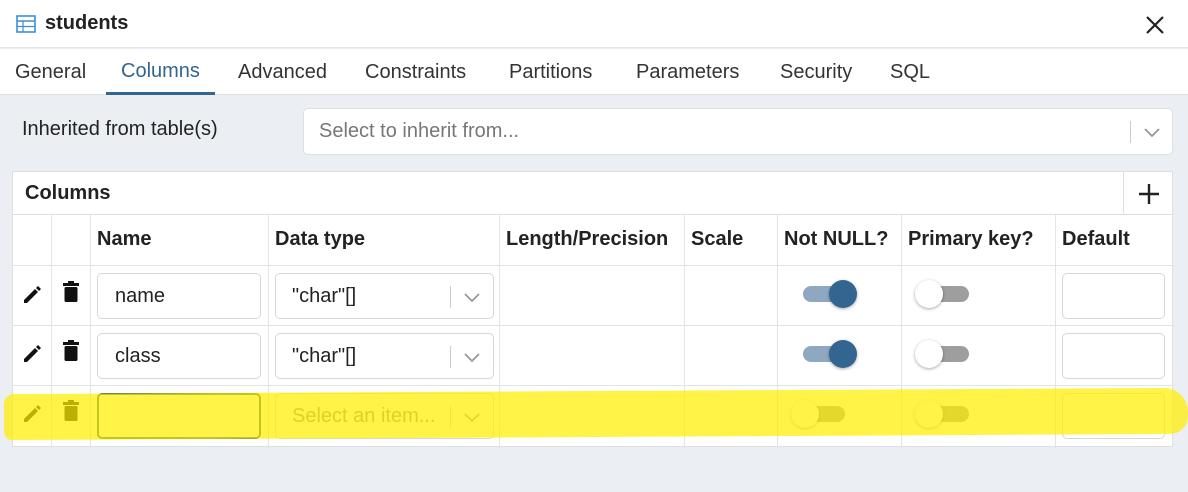  What do you see at coordinates (68, 193) in the screenshot?
I see `columns-panel-title: Columns` at bounding box center [68, 193].